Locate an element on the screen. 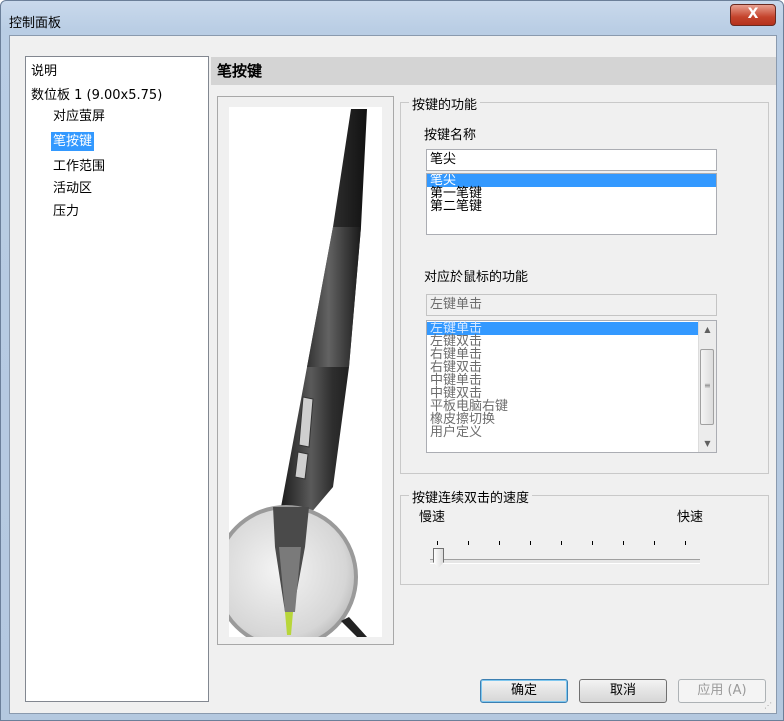  button-name-label: 按键名称 is located at coordinates (450, 135).